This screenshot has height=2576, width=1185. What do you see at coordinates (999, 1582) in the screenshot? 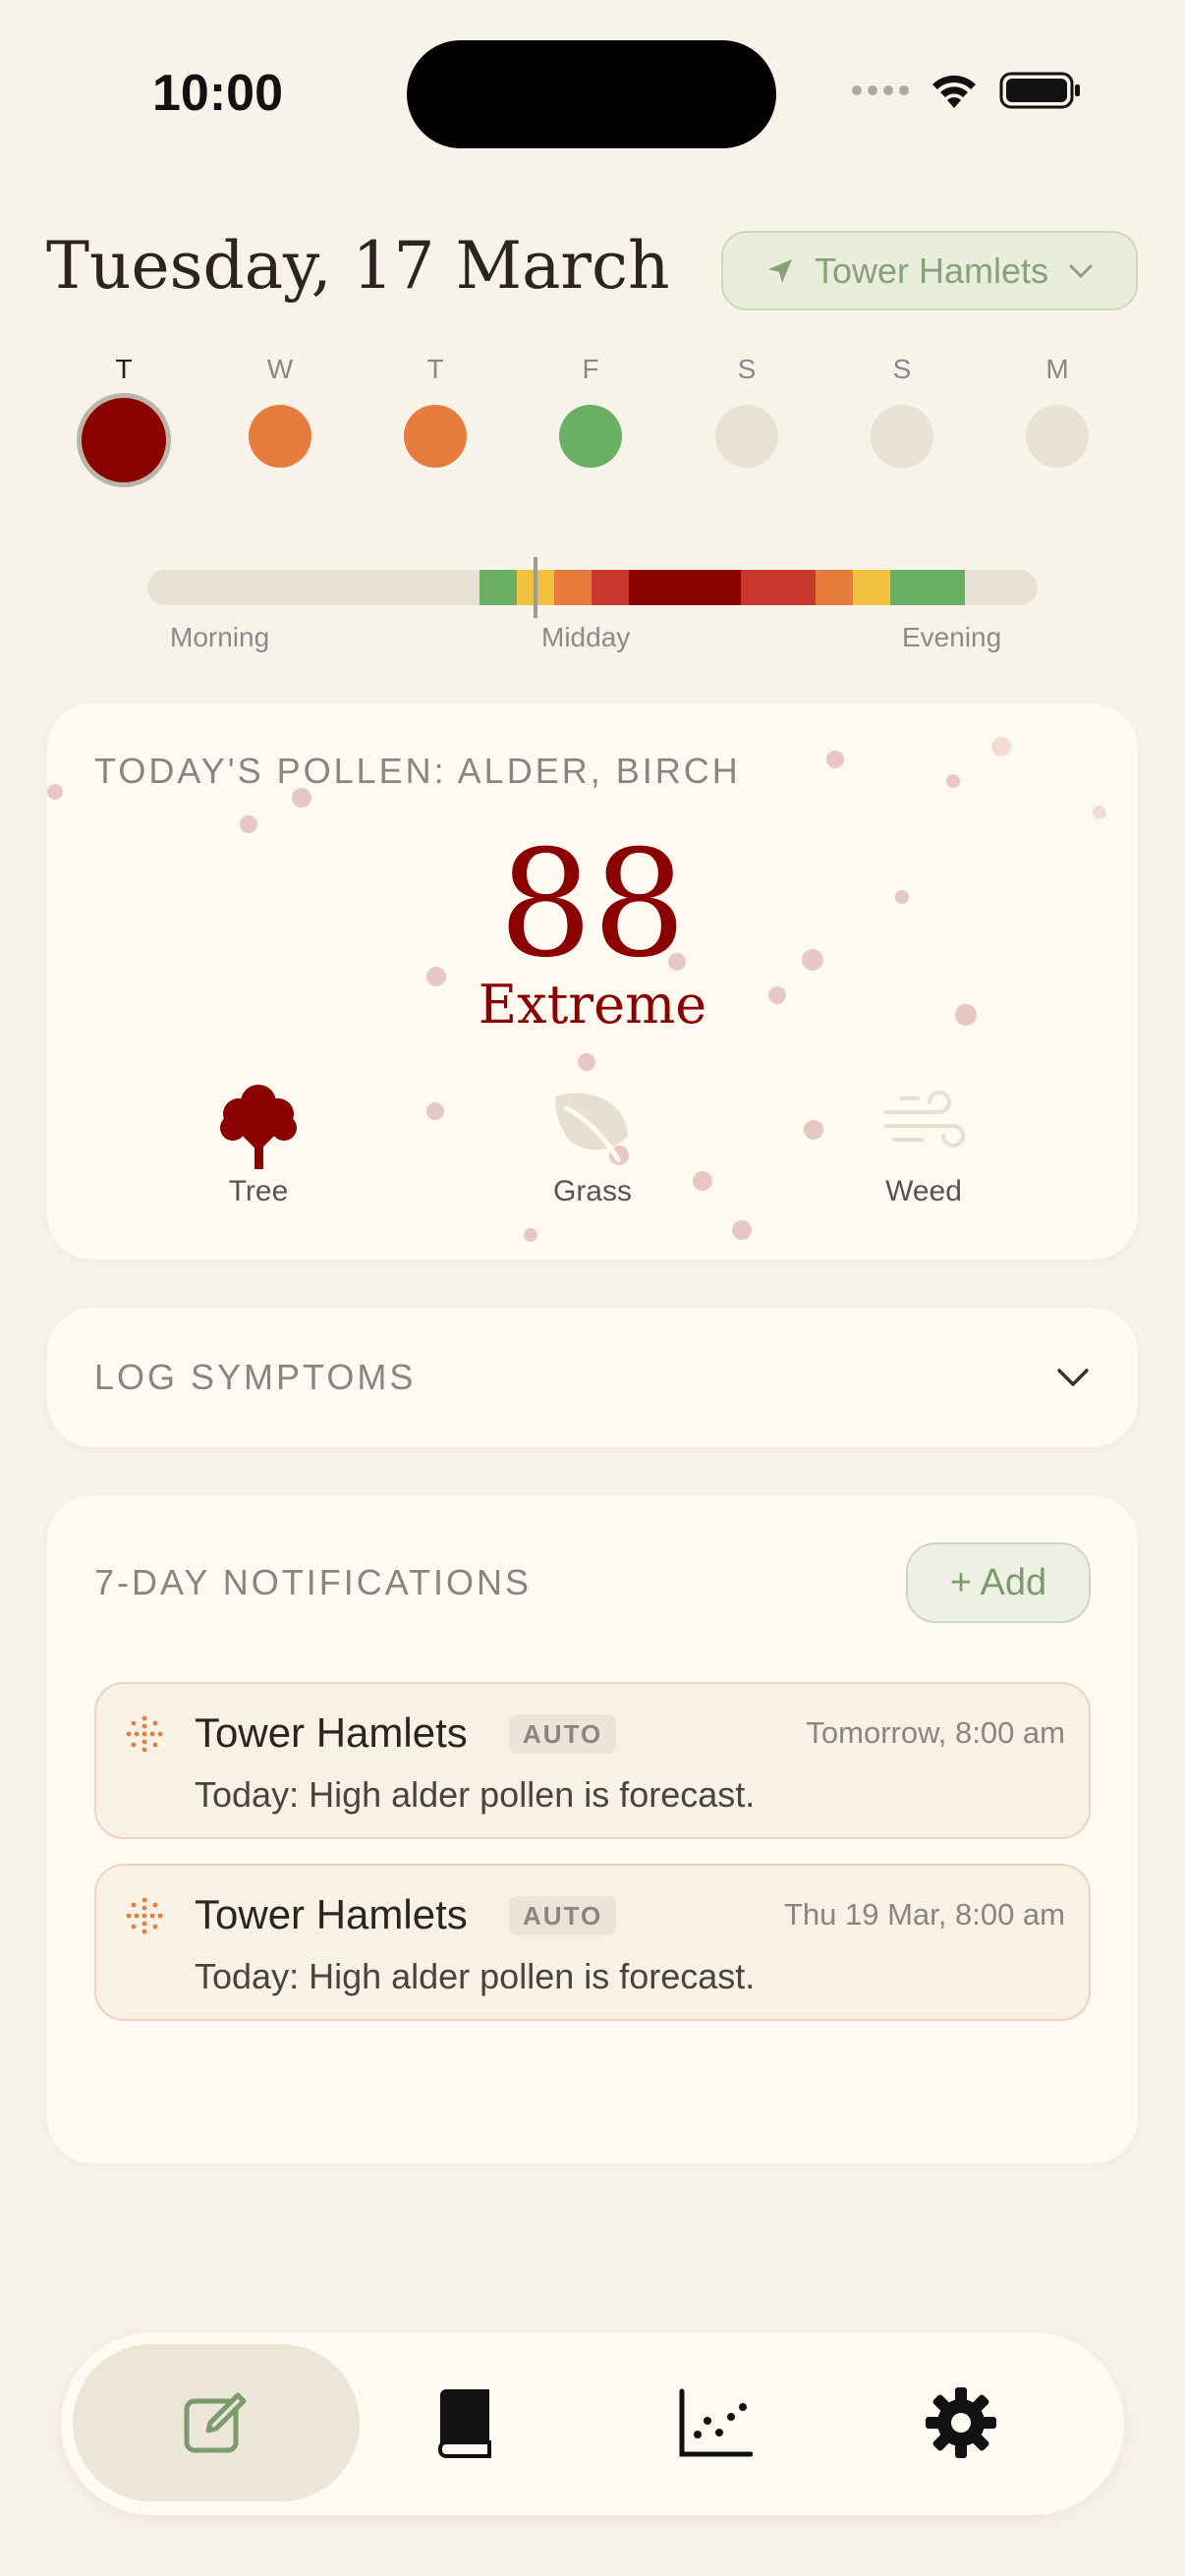
I see `add-notification-button: + Add` at bounding box center [999, 1582].